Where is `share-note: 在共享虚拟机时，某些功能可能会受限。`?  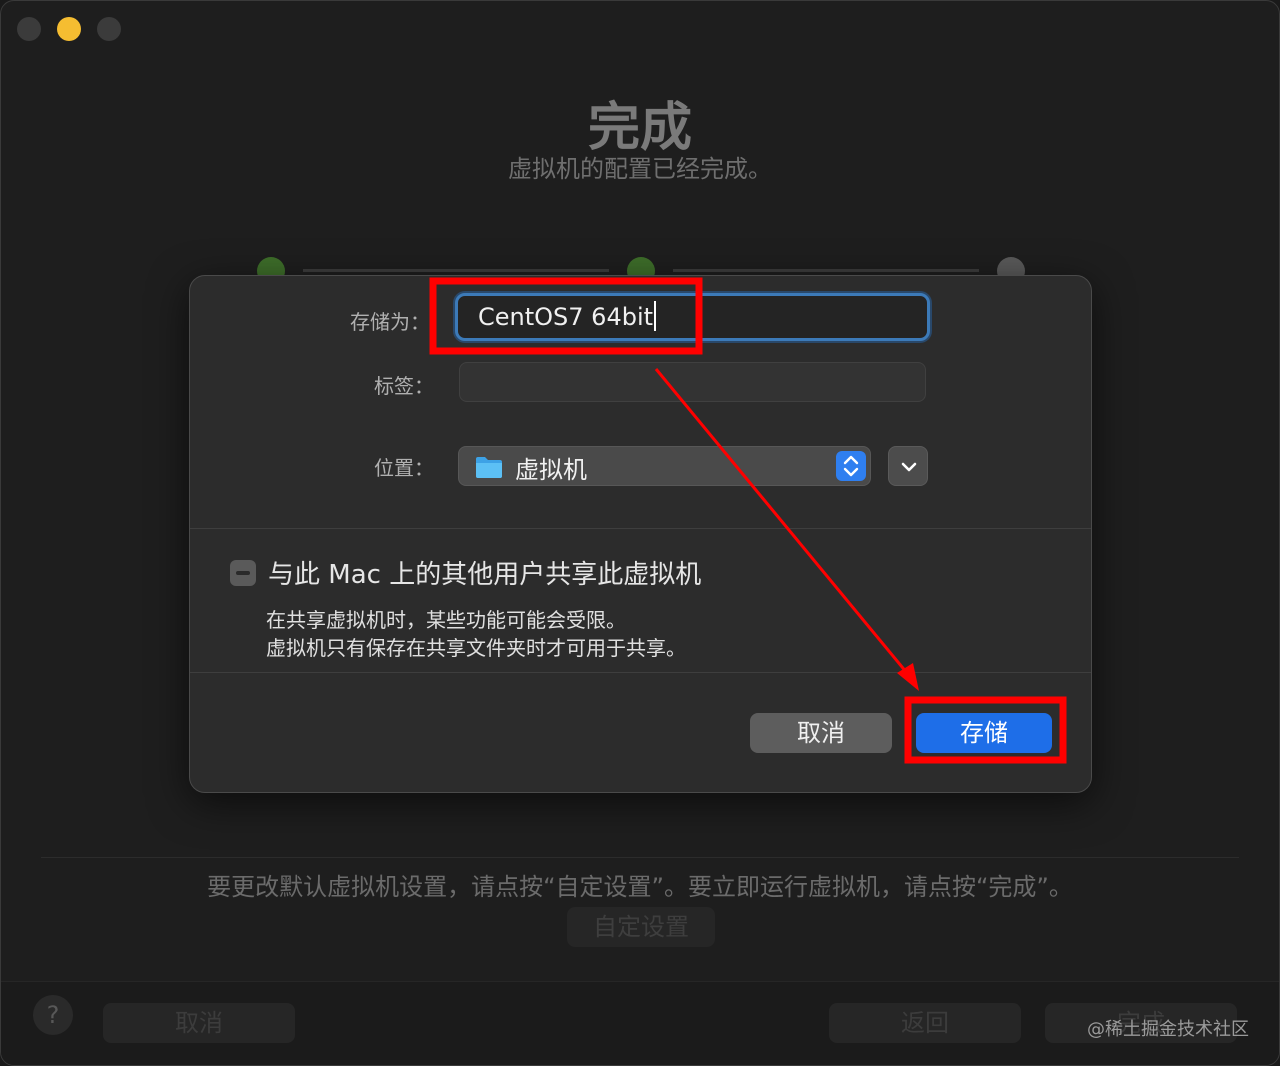
share-note: 在共享虚拟机时，某些功能可能会受限。 is located at coordinates (446, 620).